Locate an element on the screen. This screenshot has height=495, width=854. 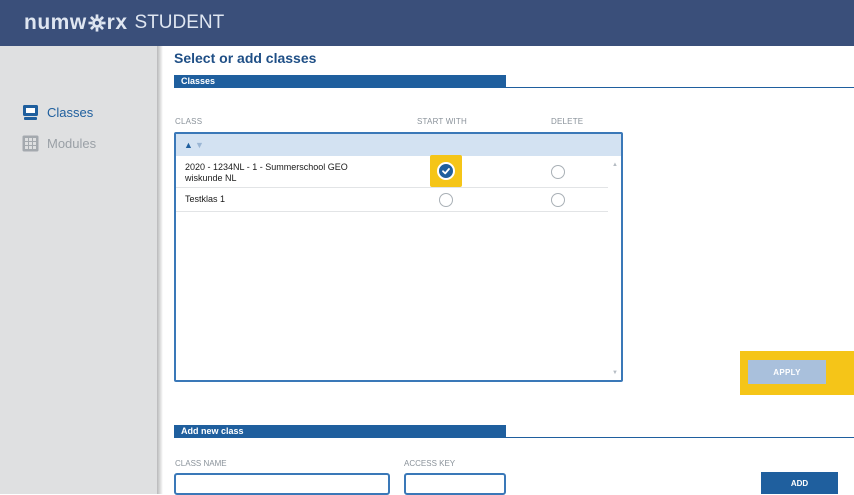
app-suffix: STUDENT is located at coordinates (179, 22).